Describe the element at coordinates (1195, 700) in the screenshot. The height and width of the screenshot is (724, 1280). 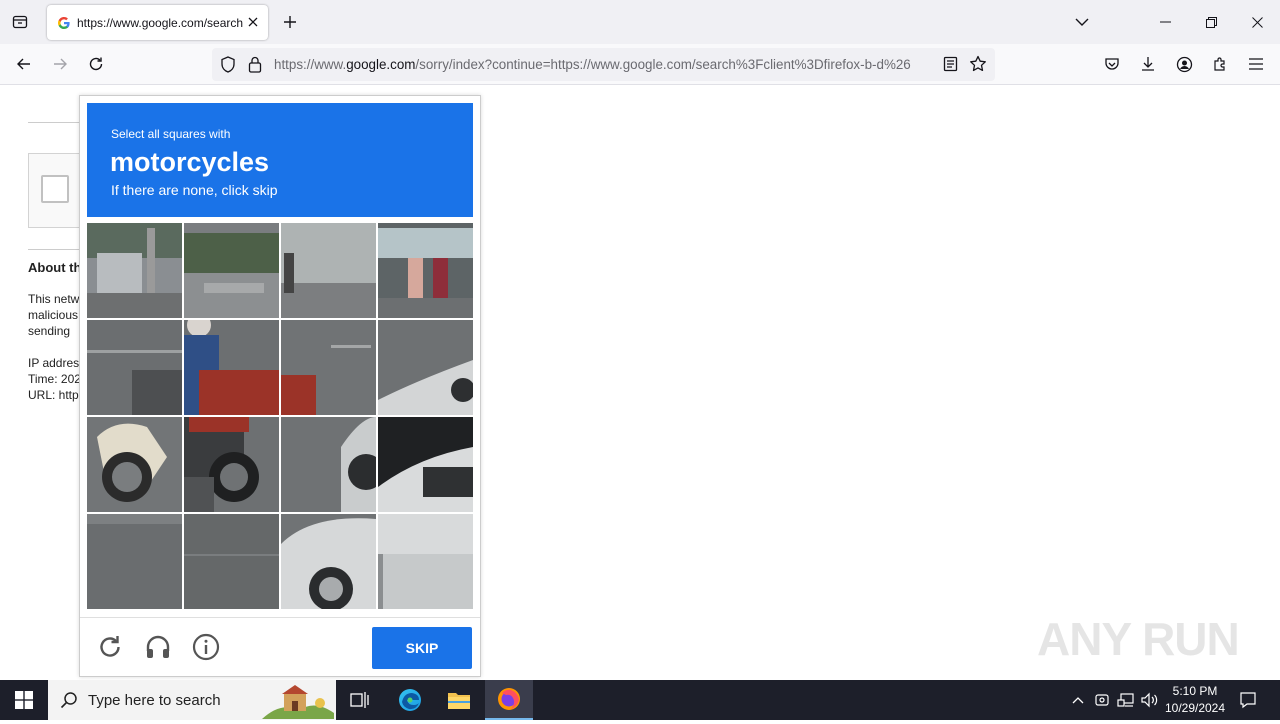
I see `taskbar-clock: 5:10 PM 10/29/2024` at that location.